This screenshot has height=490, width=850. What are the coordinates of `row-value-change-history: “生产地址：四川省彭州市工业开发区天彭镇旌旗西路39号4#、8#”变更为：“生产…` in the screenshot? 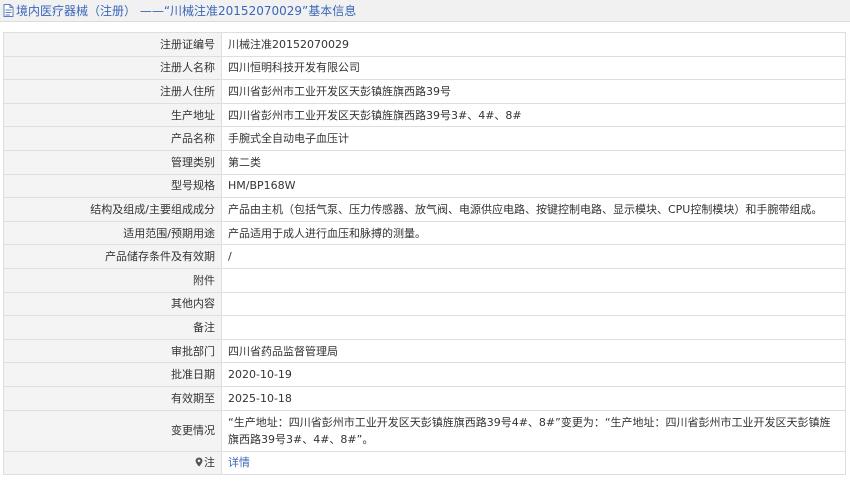 It's located at (533, 430).